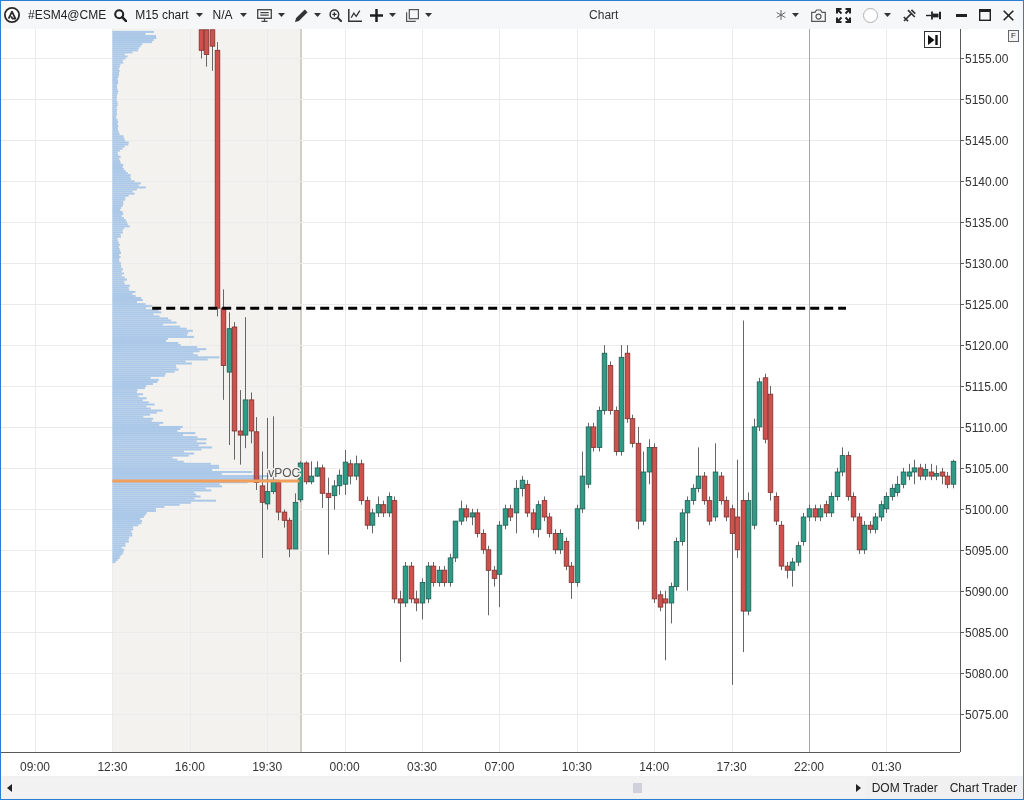  What do you see at coordinates (843, 15) in the screenshot?
I see `expand-icon` at bounding box center [843, 15].